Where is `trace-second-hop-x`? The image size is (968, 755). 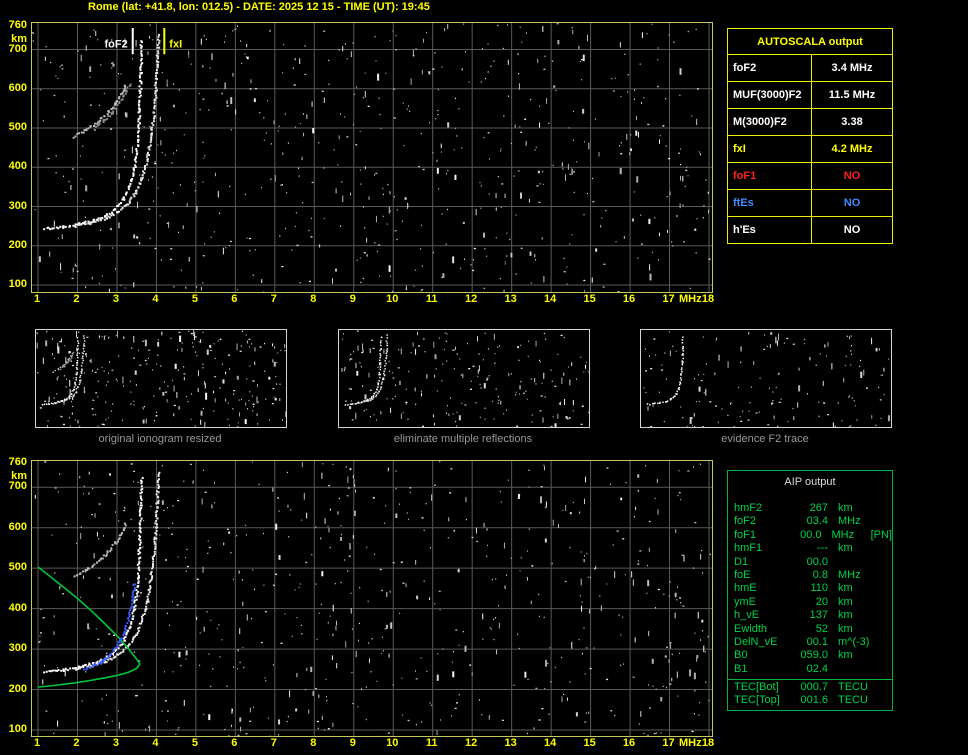
trace-second-hop-x is located at coordinates (67, 361).